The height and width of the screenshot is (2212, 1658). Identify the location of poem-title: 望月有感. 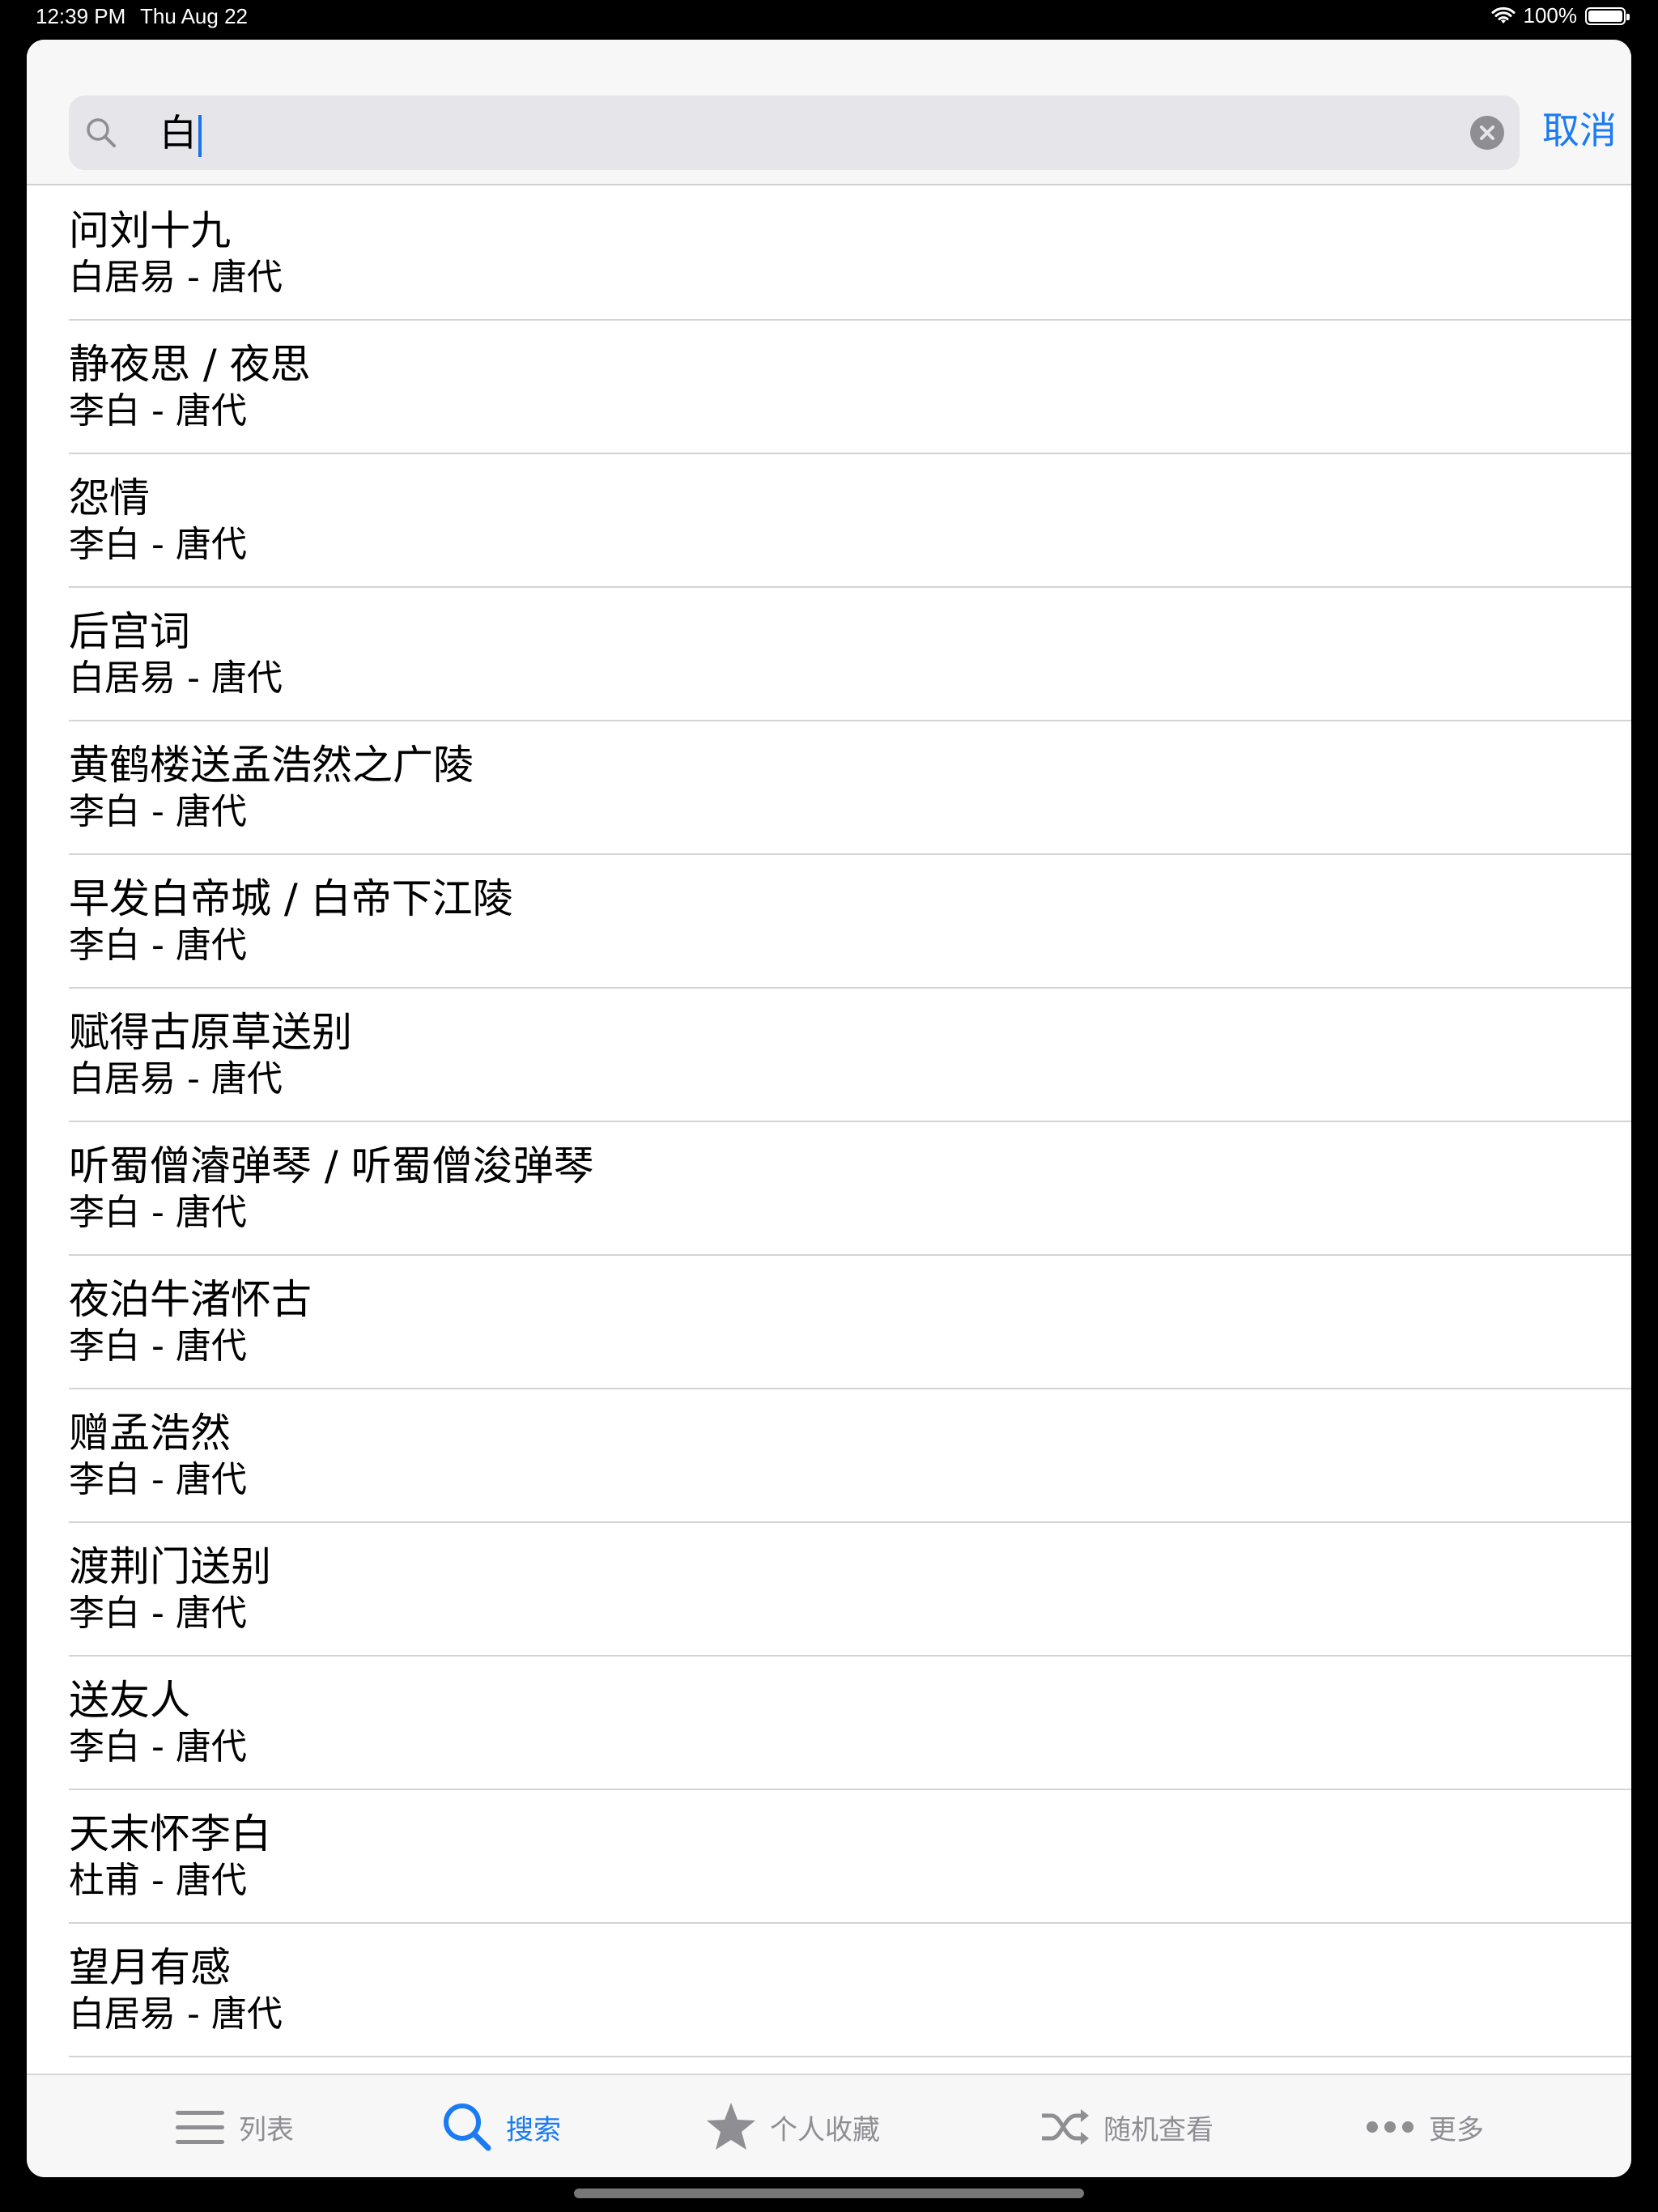
(150, 1967).